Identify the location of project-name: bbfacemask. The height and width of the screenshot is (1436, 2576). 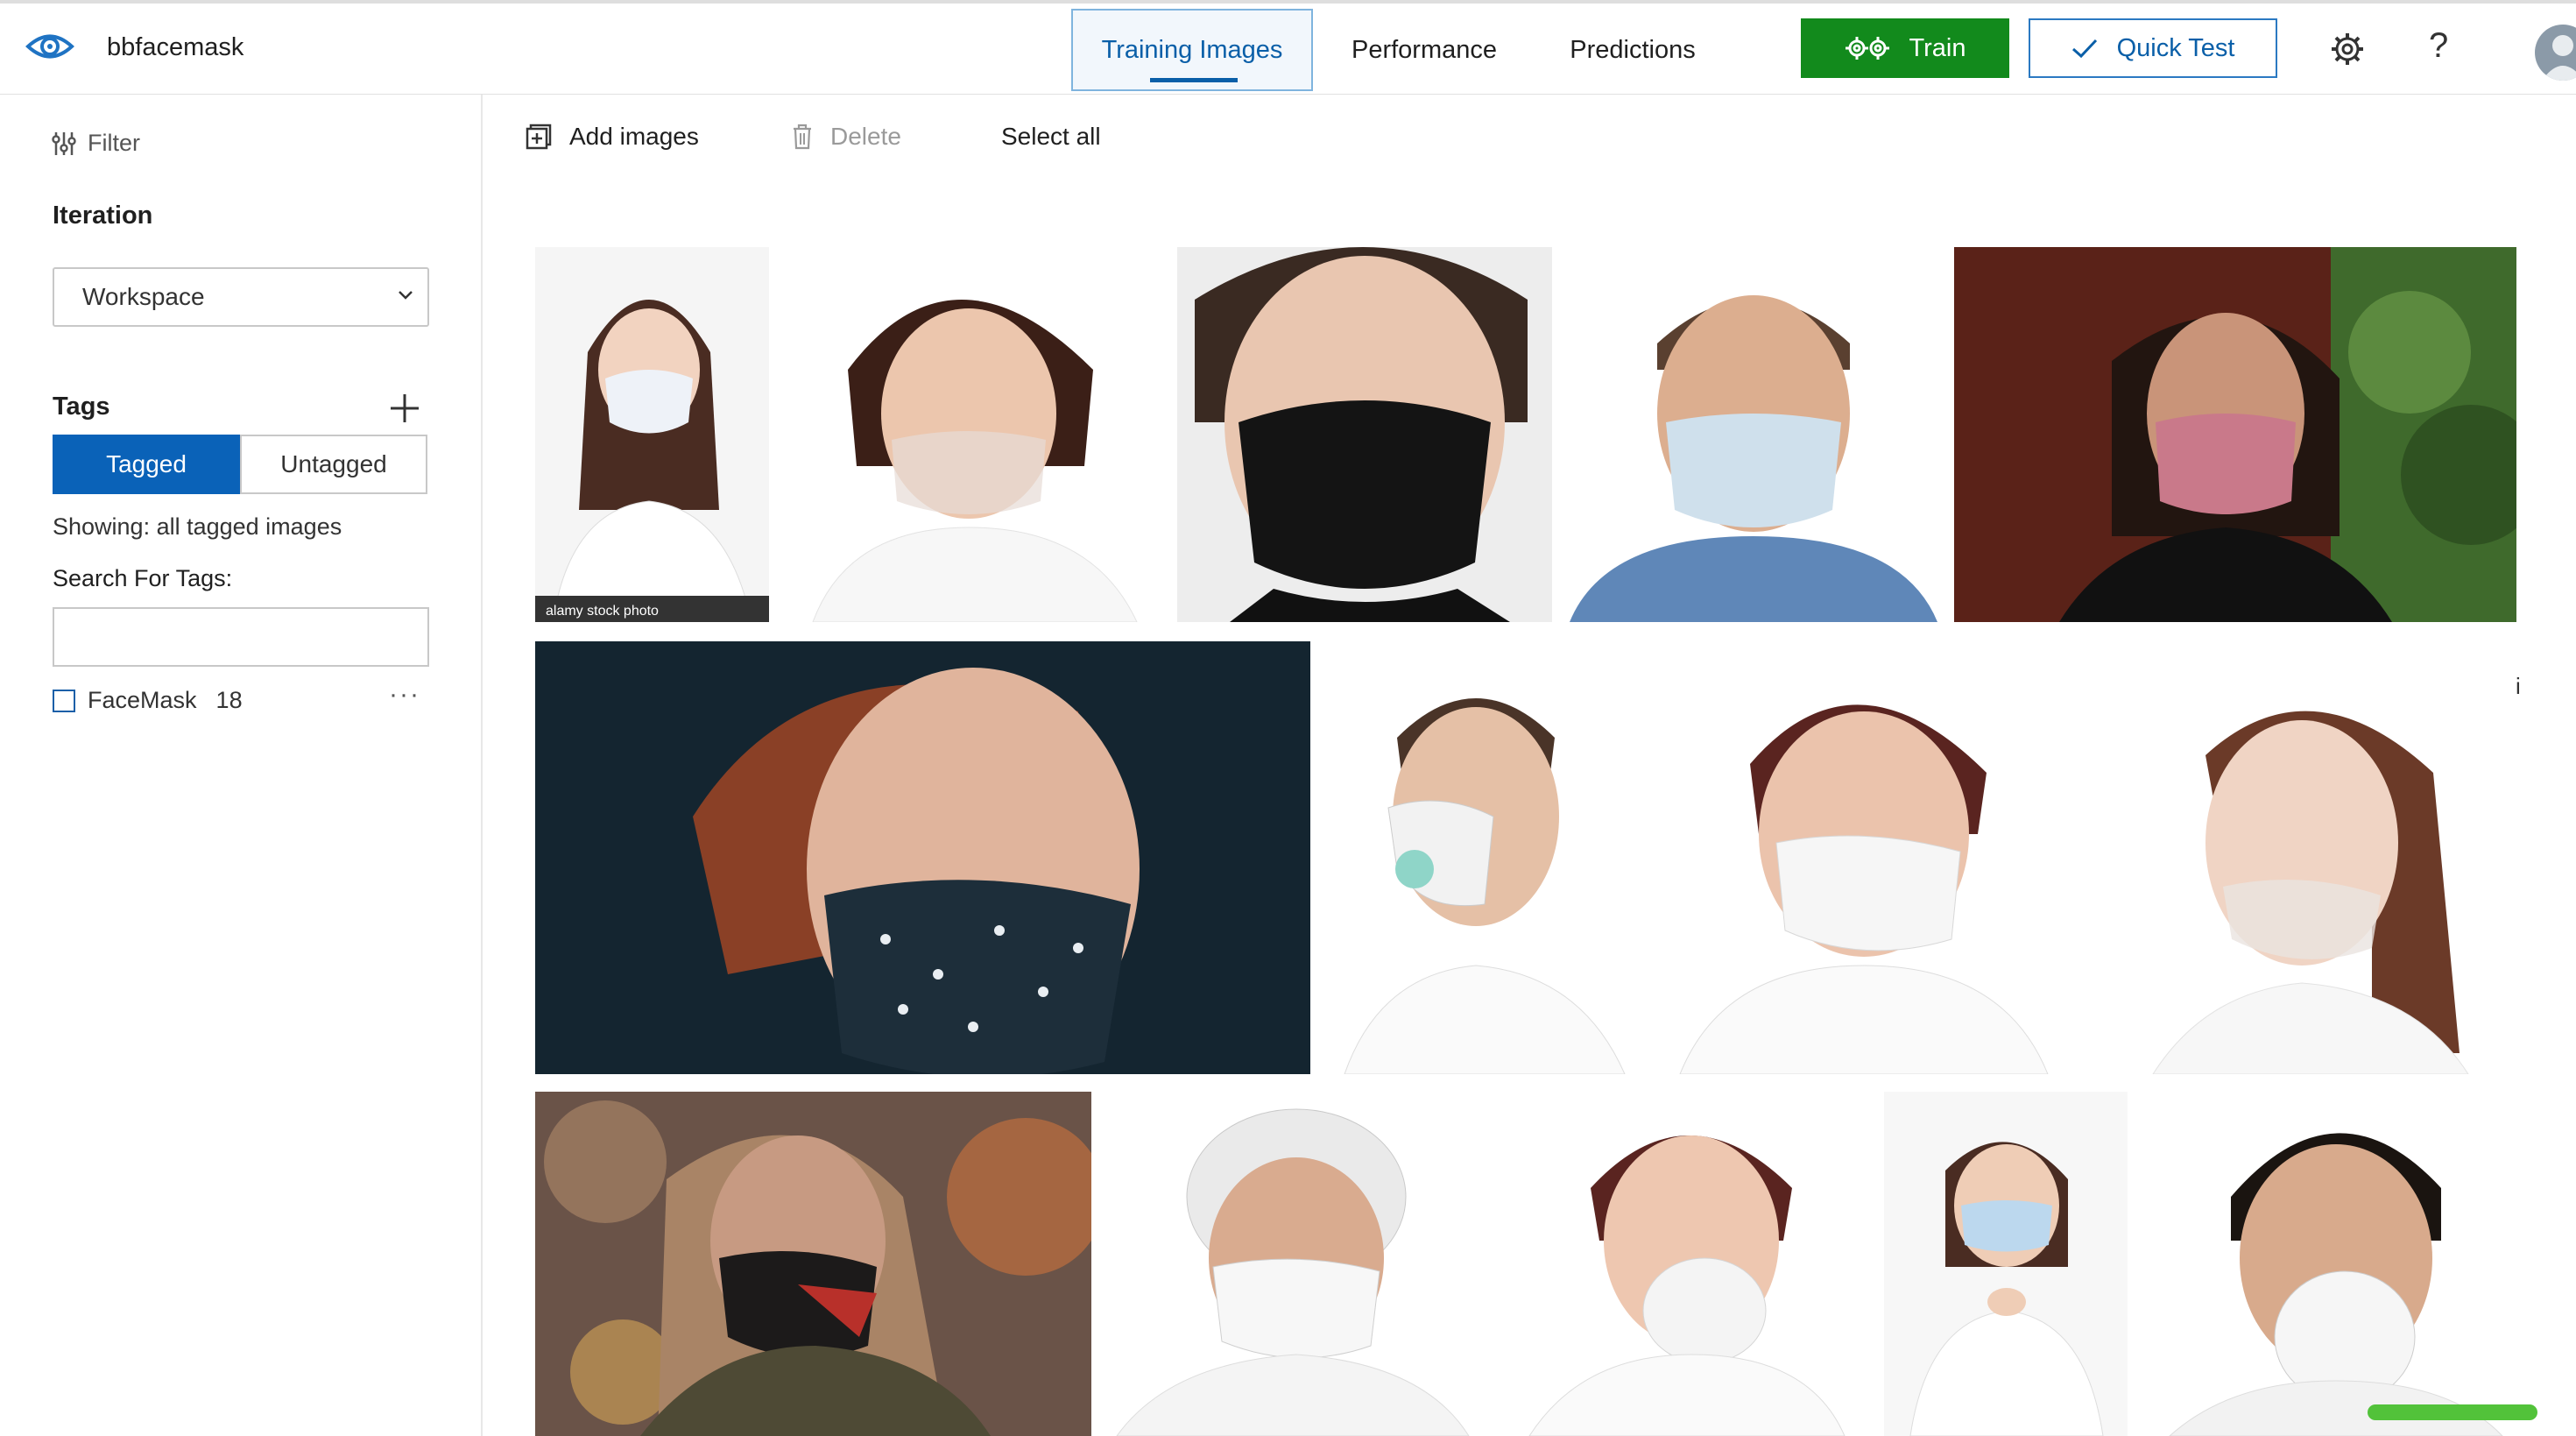
(175, 48).